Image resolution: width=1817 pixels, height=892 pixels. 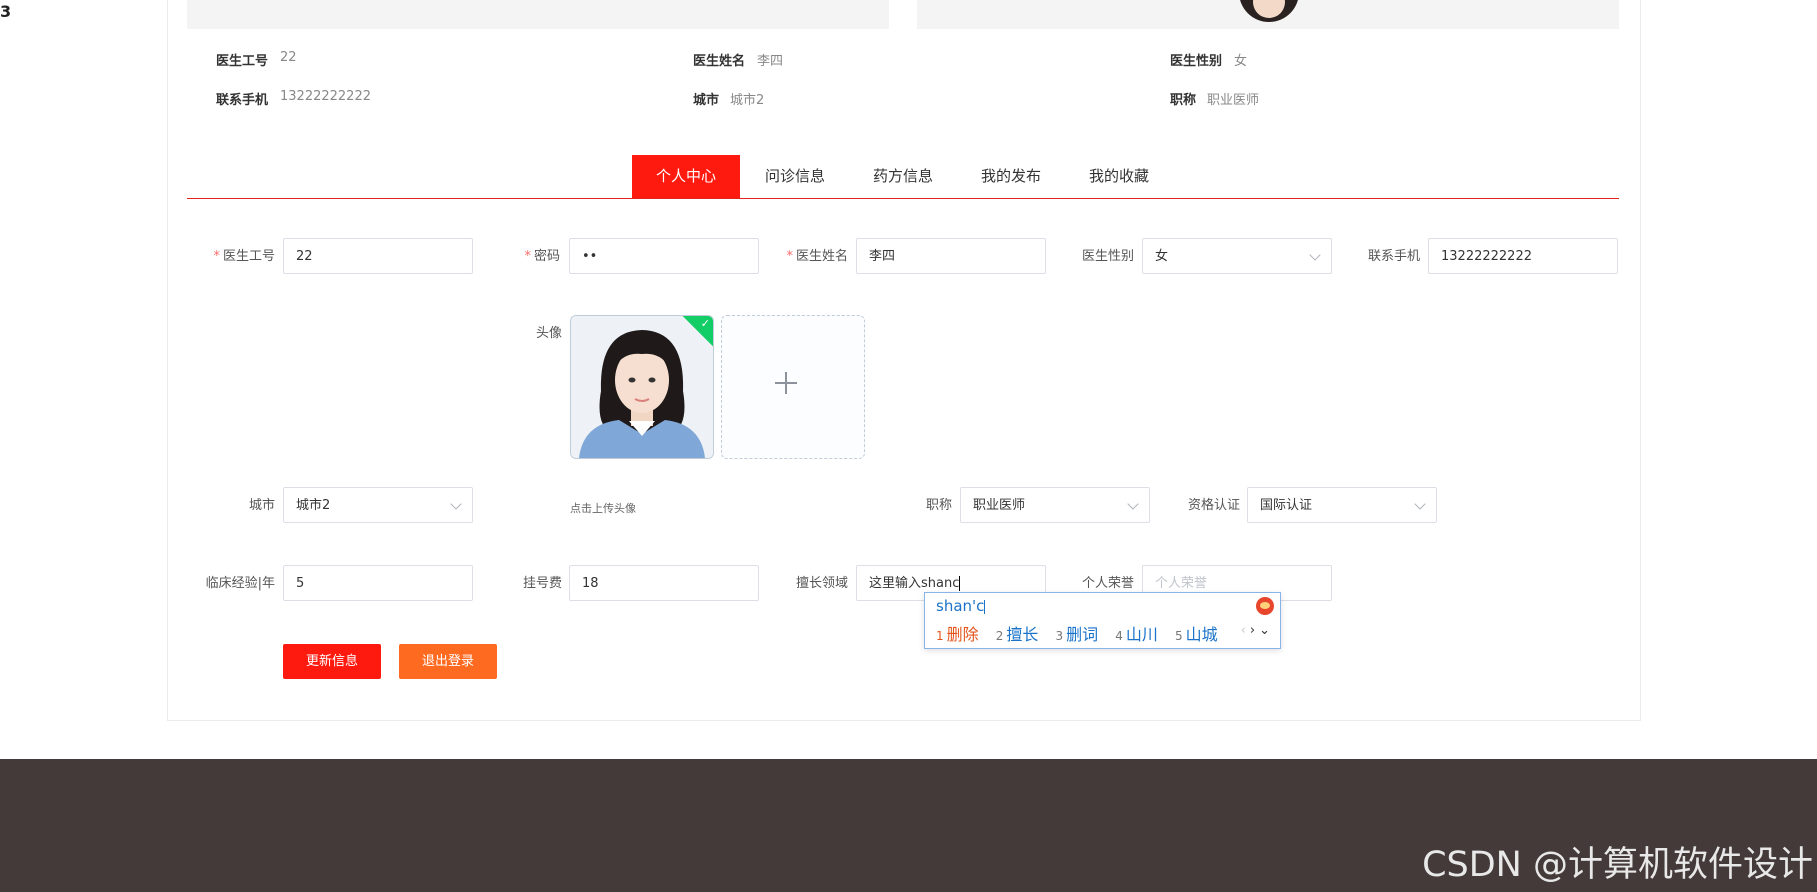 I want to click on fee-label: 挂号费, so click(x=542, y=583).